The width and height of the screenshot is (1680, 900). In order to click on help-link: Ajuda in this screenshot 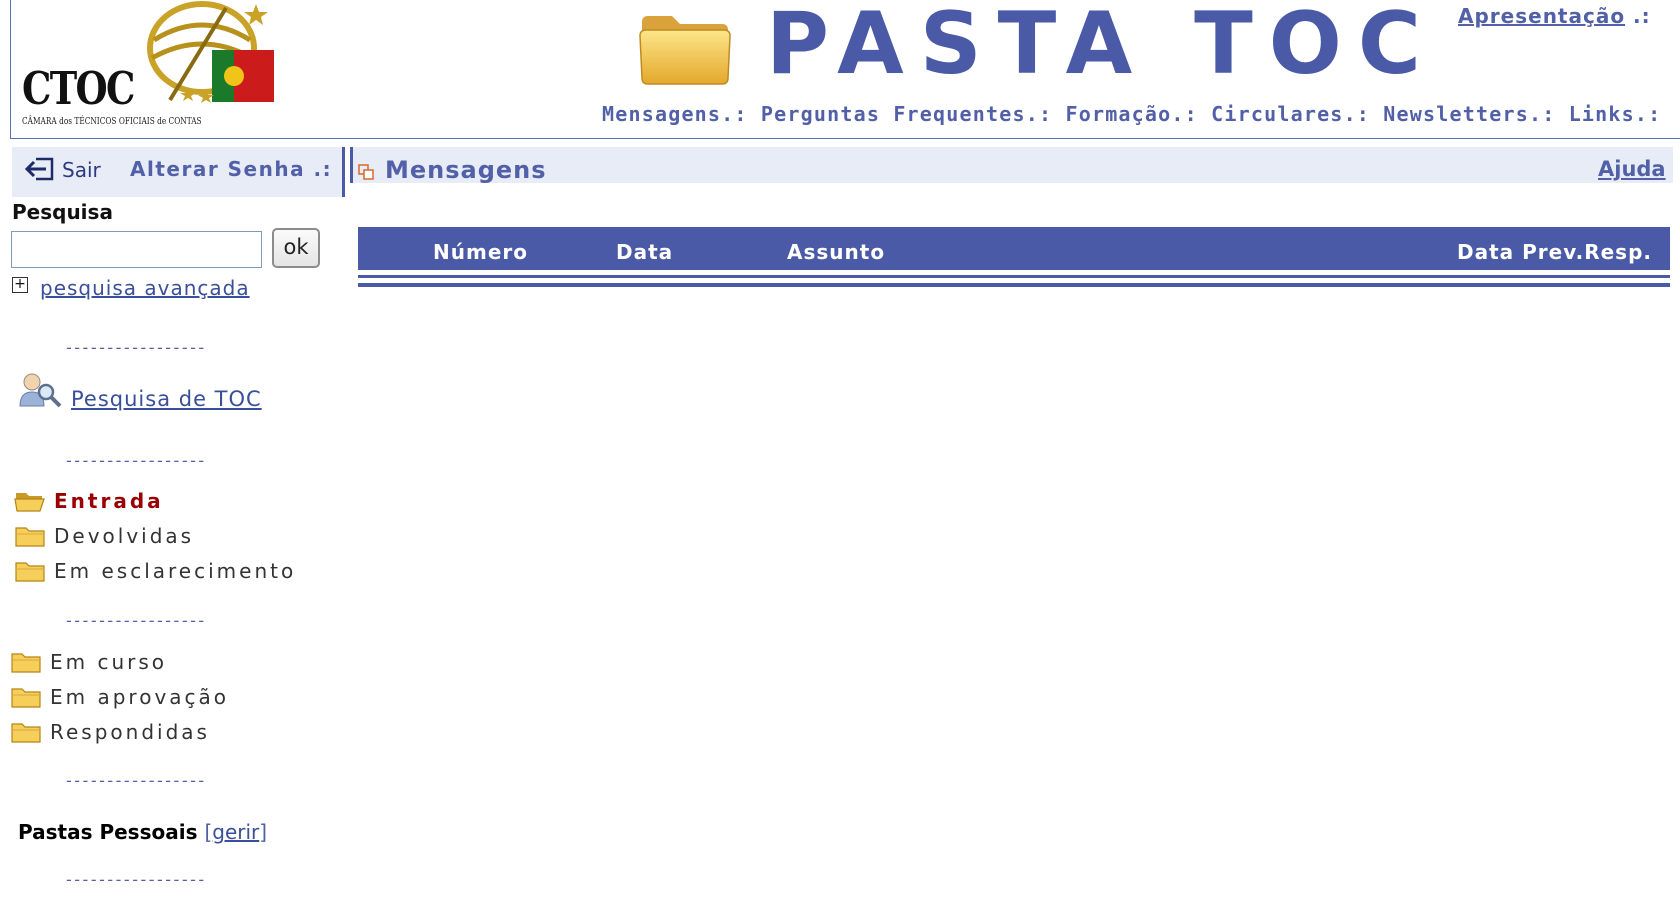, I will do `click(1632, 169)`.